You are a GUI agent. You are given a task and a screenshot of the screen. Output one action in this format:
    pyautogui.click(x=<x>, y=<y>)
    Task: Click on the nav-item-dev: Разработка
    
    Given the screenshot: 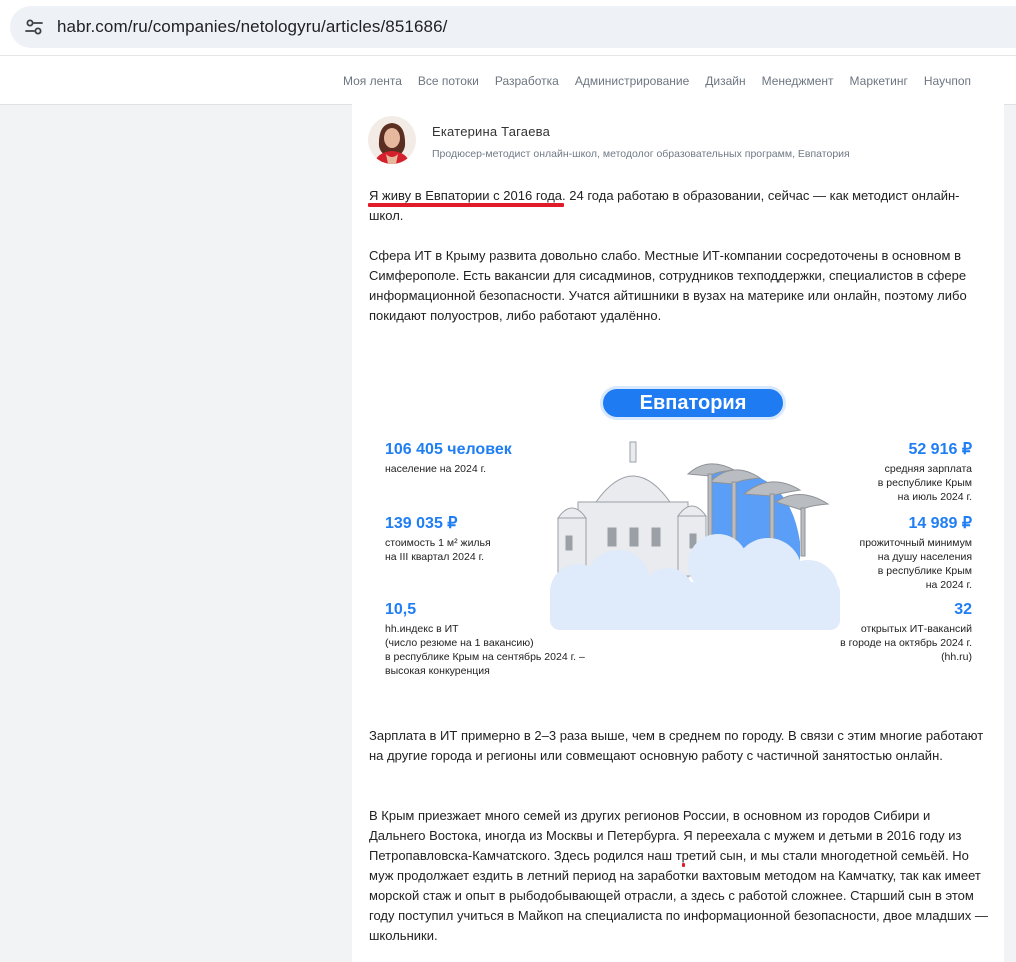 What is the action you would take?
    pyautogui.click(x=527, y=81)
    